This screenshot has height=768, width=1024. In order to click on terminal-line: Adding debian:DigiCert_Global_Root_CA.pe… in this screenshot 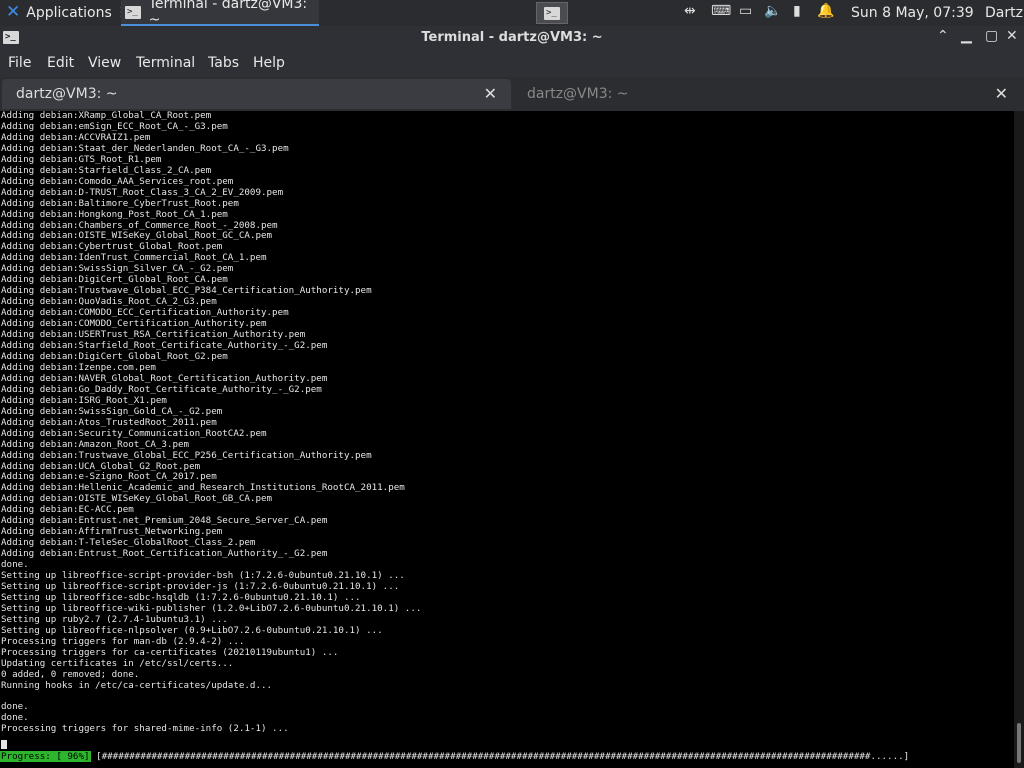, I will do `click(114, 280)`.